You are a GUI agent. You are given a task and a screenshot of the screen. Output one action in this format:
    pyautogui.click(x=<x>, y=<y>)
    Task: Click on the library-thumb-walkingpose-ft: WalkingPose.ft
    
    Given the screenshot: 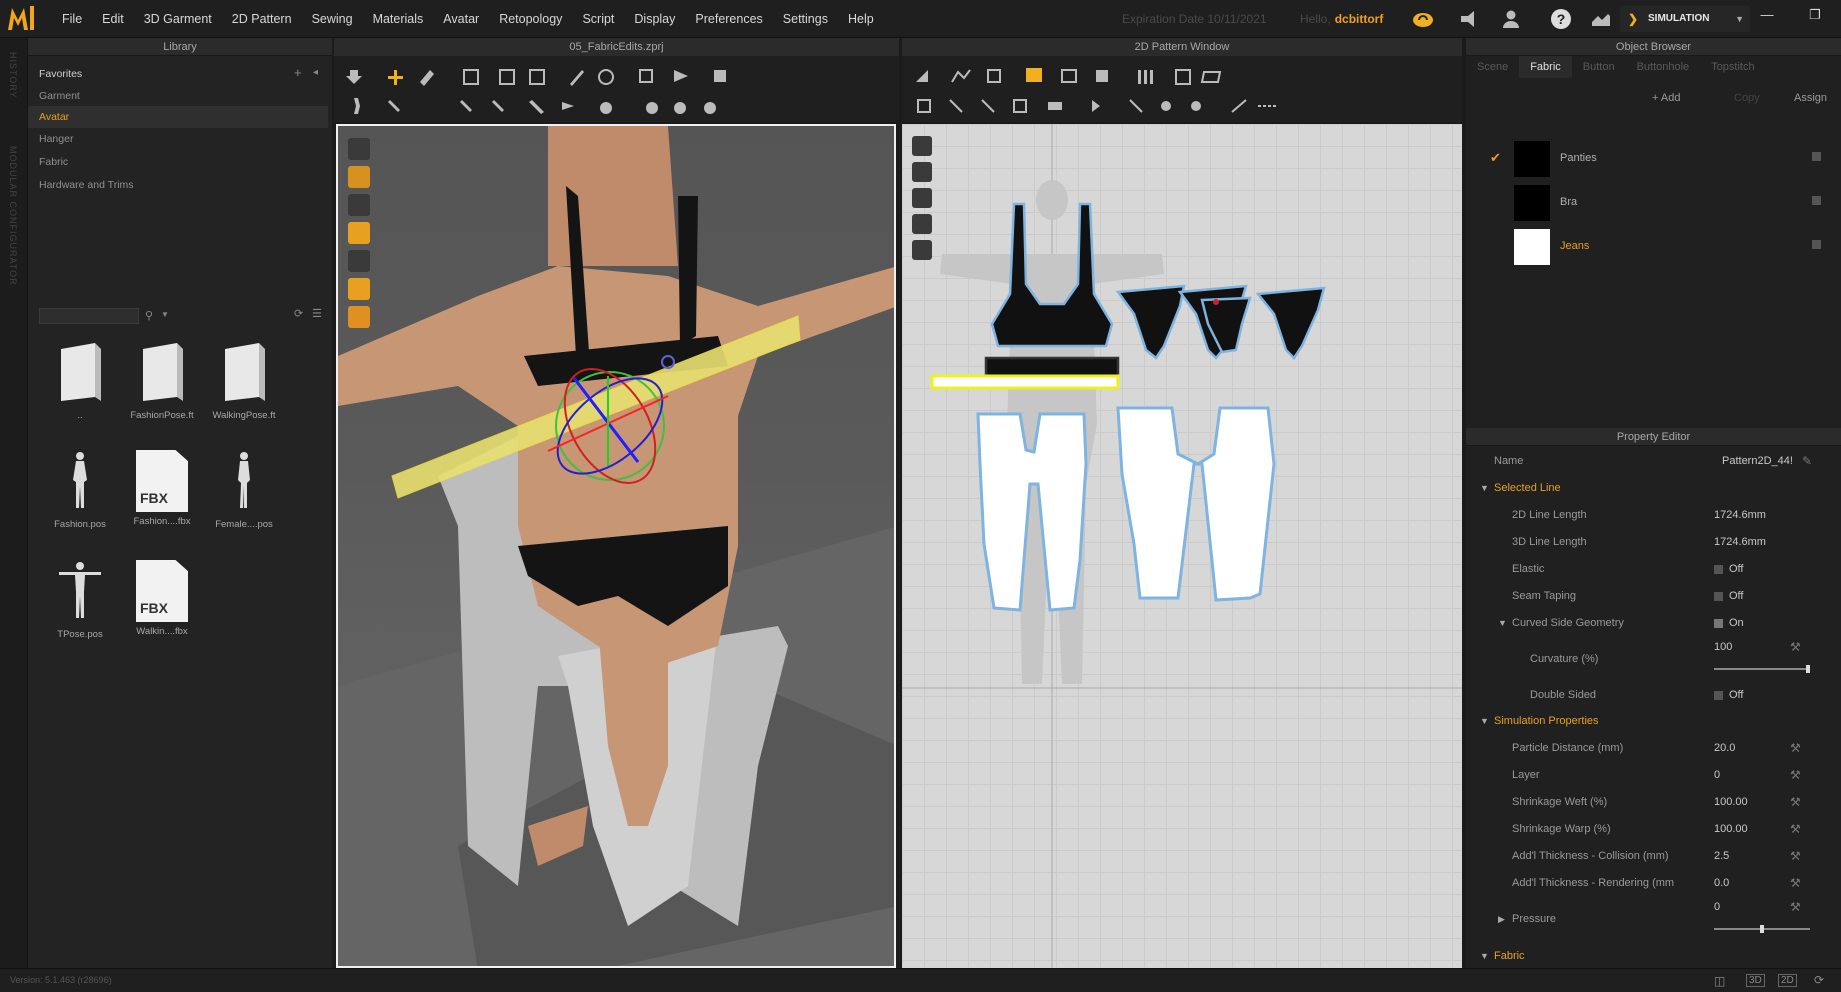 What is the action you would take?
    pyautogui.click(x=244, y=381)
    